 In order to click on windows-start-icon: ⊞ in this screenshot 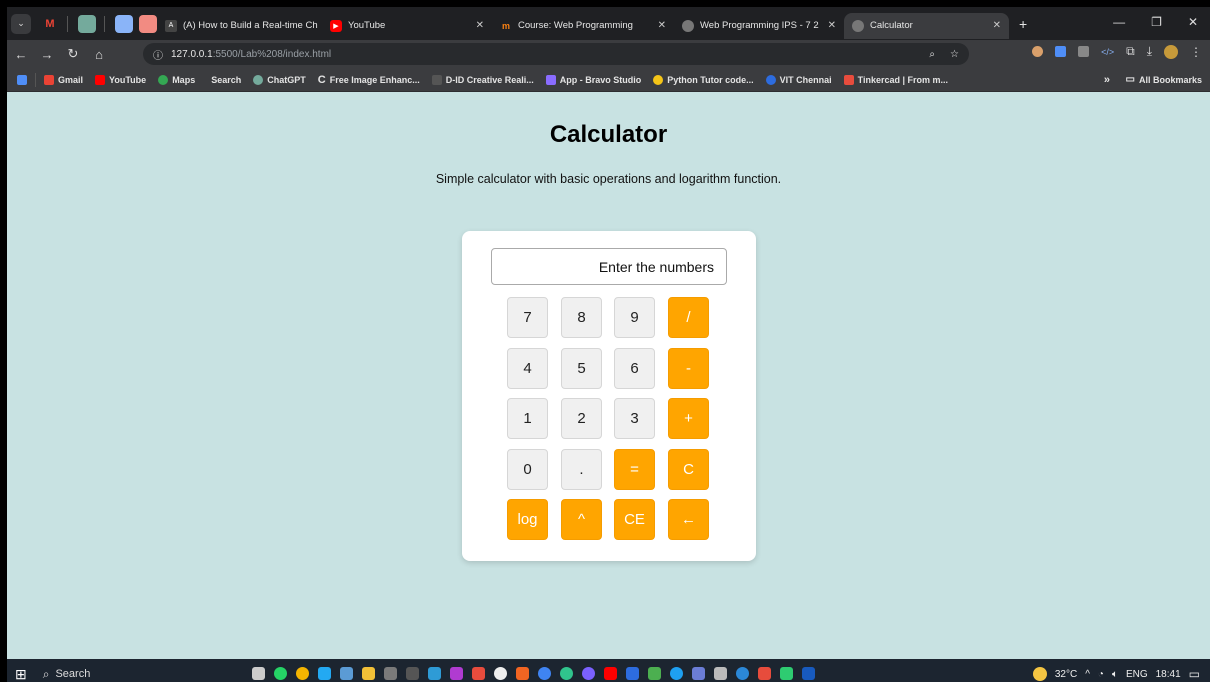, I will do `click(21, 674)`.